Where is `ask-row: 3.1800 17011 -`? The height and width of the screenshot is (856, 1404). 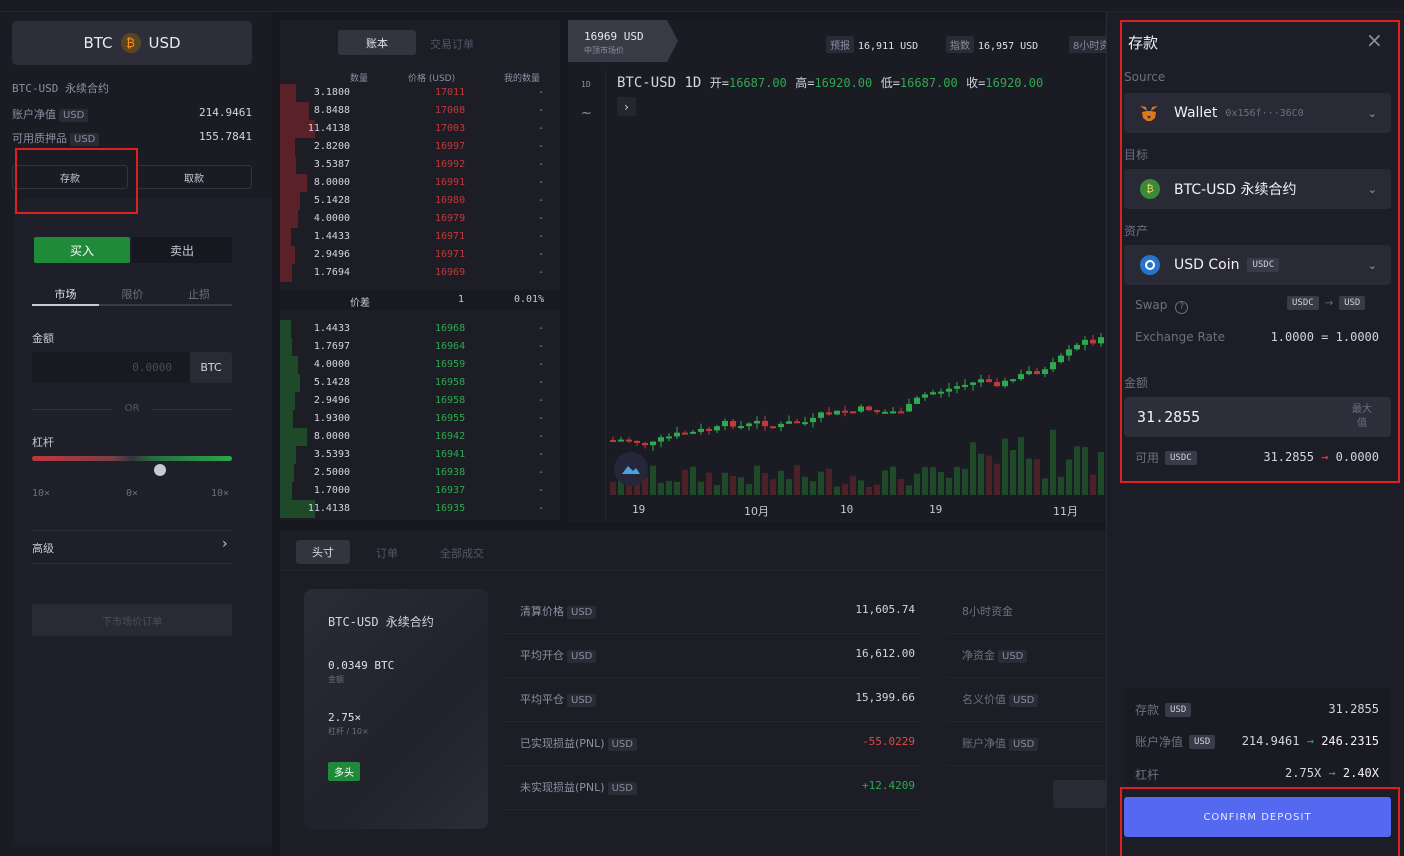
ask-row: 3.1800 17011 - is located at coordinates (420, 93).